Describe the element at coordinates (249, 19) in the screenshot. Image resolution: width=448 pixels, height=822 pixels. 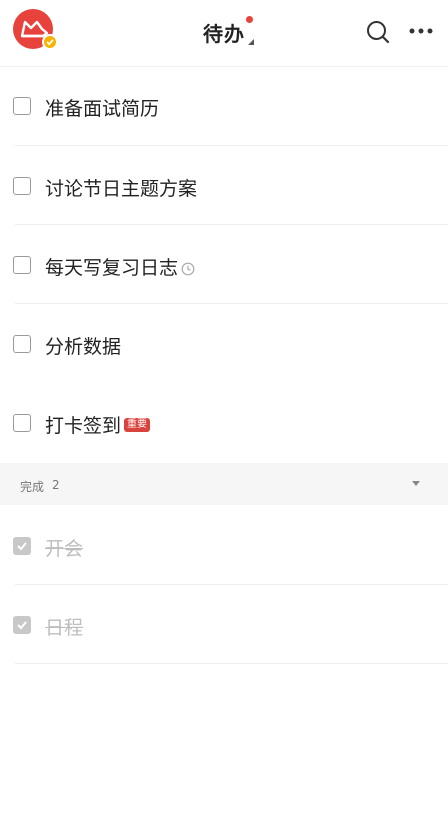
I see `notification-dot` at that location.